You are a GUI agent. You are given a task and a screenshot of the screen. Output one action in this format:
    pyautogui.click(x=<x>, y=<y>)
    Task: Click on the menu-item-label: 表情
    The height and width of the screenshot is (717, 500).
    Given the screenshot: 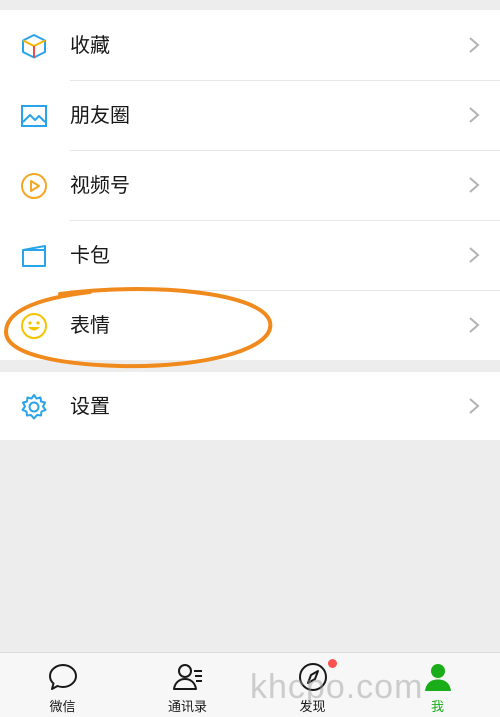 What is the action you would take?
    pyautogui.click(x=90, y=325)
    